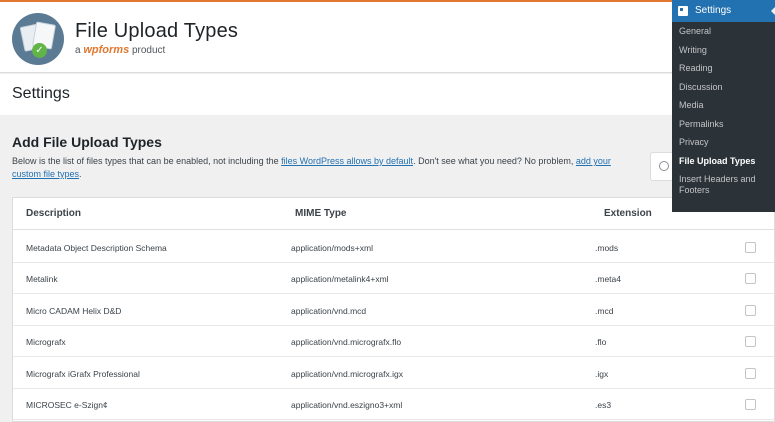 This screenshot has height=422, width=775. I want to click on cell-extension: .igx, so click(602, 373).